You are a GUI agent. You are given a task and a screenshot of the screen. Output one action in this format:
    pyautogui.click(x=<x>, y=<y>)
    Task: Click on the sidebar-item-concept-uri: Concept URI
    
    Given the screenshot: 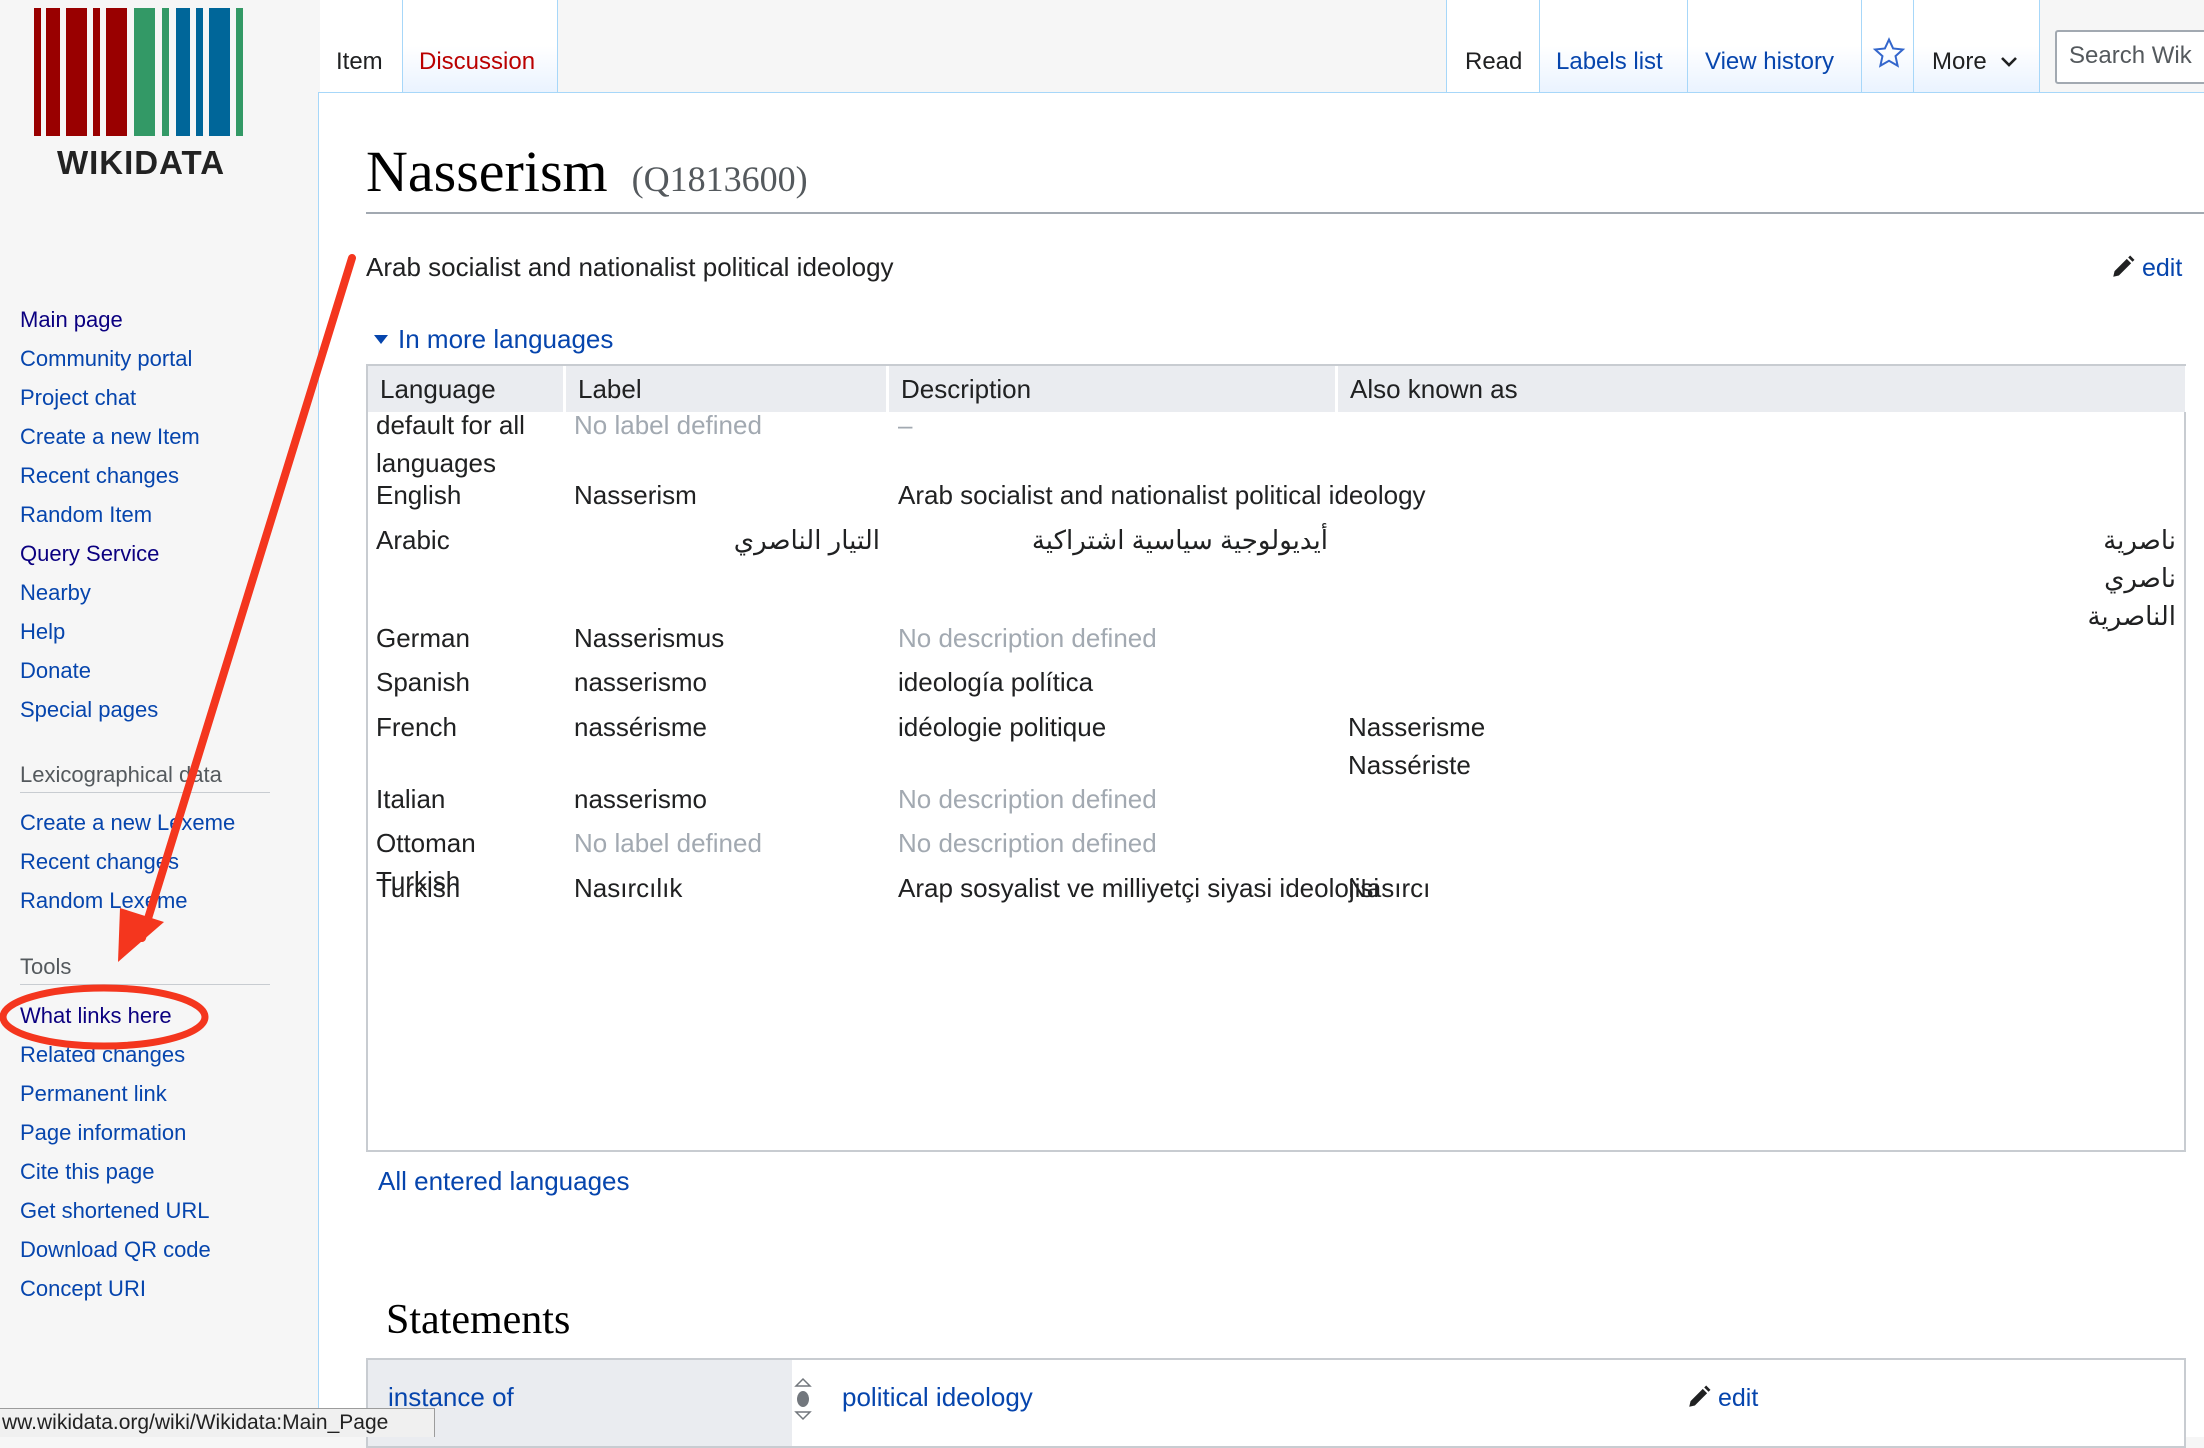 What is the action you would take?
    pyautogui.click(x=115, y=1288)
    